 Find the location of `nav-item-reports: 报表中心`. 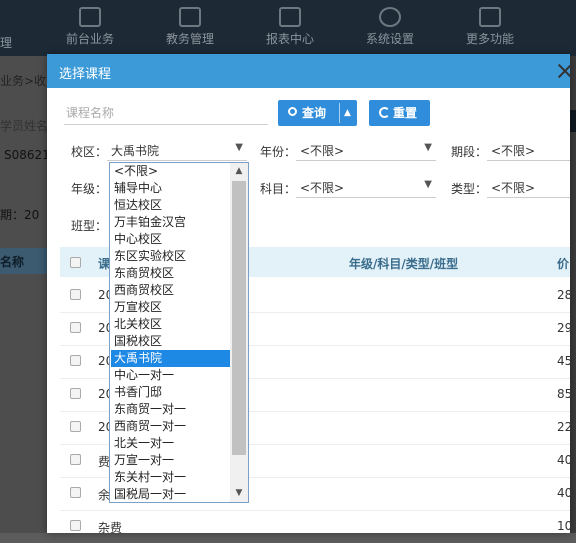

nav-item-reports: 报表中心 is located at coordinates (290, 28).